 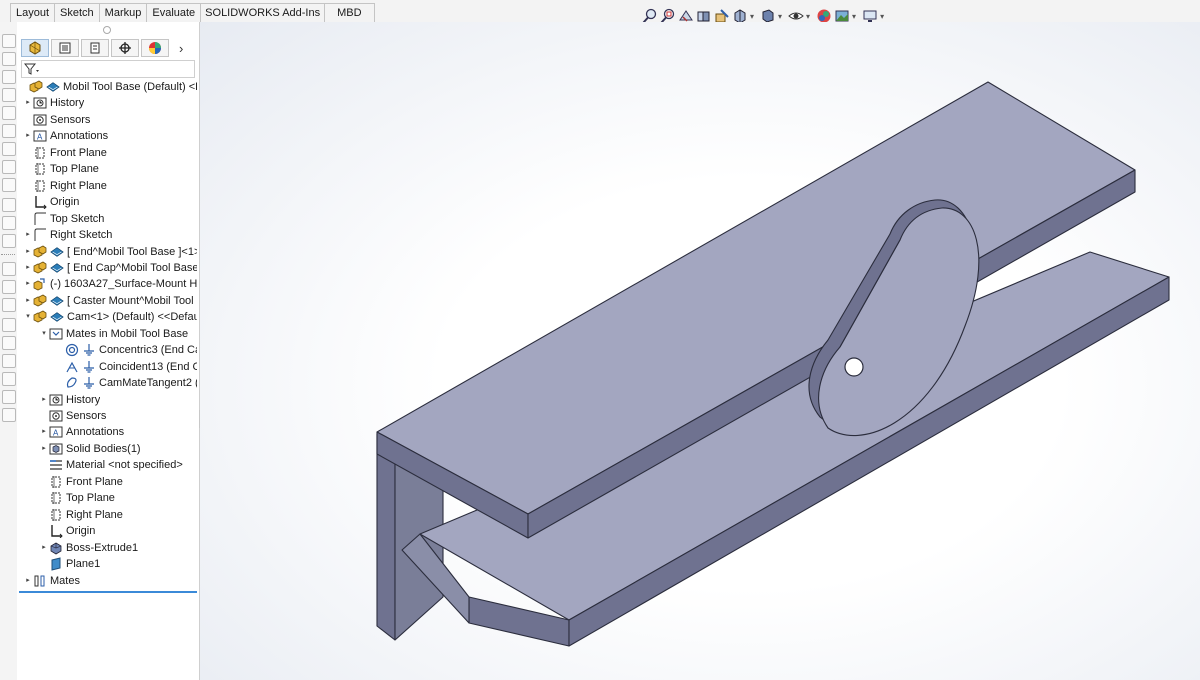 I want to click on display-style-dropdown-icon: ▾, so click(x=780, y=16).